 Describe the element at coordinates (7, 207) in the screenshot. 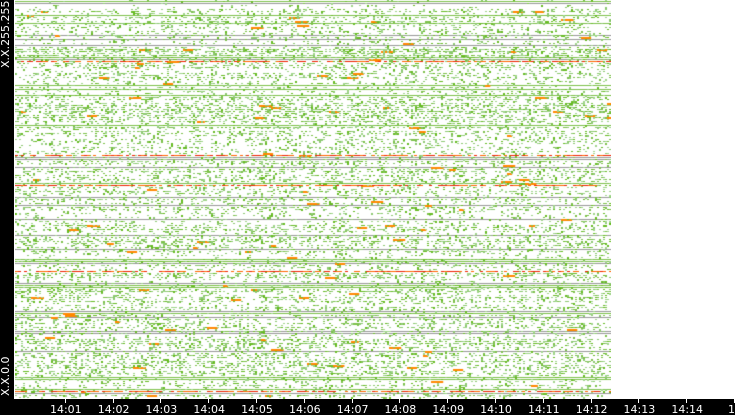

I see `y-axis: X.X.255.255 X.X.0.0` at that location.